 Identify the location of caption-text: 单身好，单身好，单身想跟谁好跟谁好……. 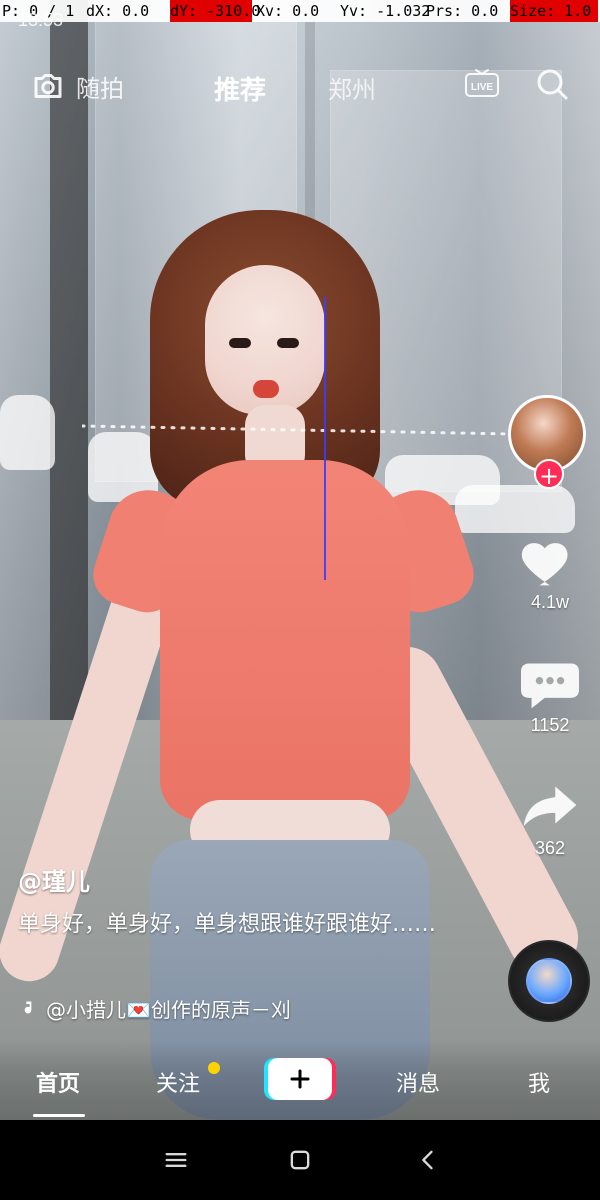
(227, 924).